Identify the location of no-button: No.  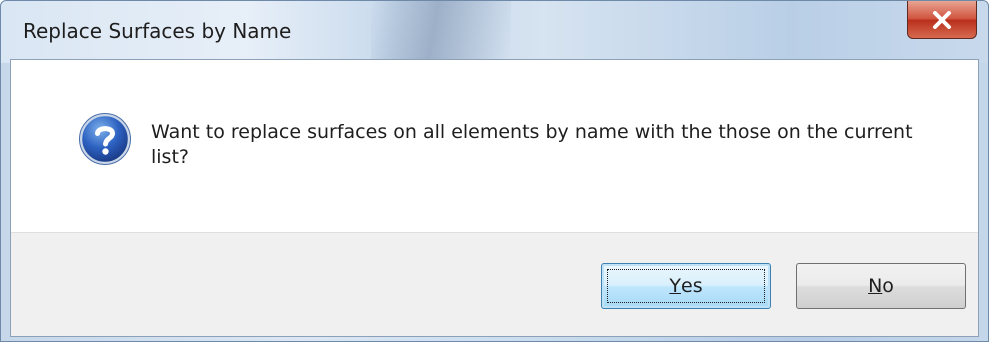
(881, 286).